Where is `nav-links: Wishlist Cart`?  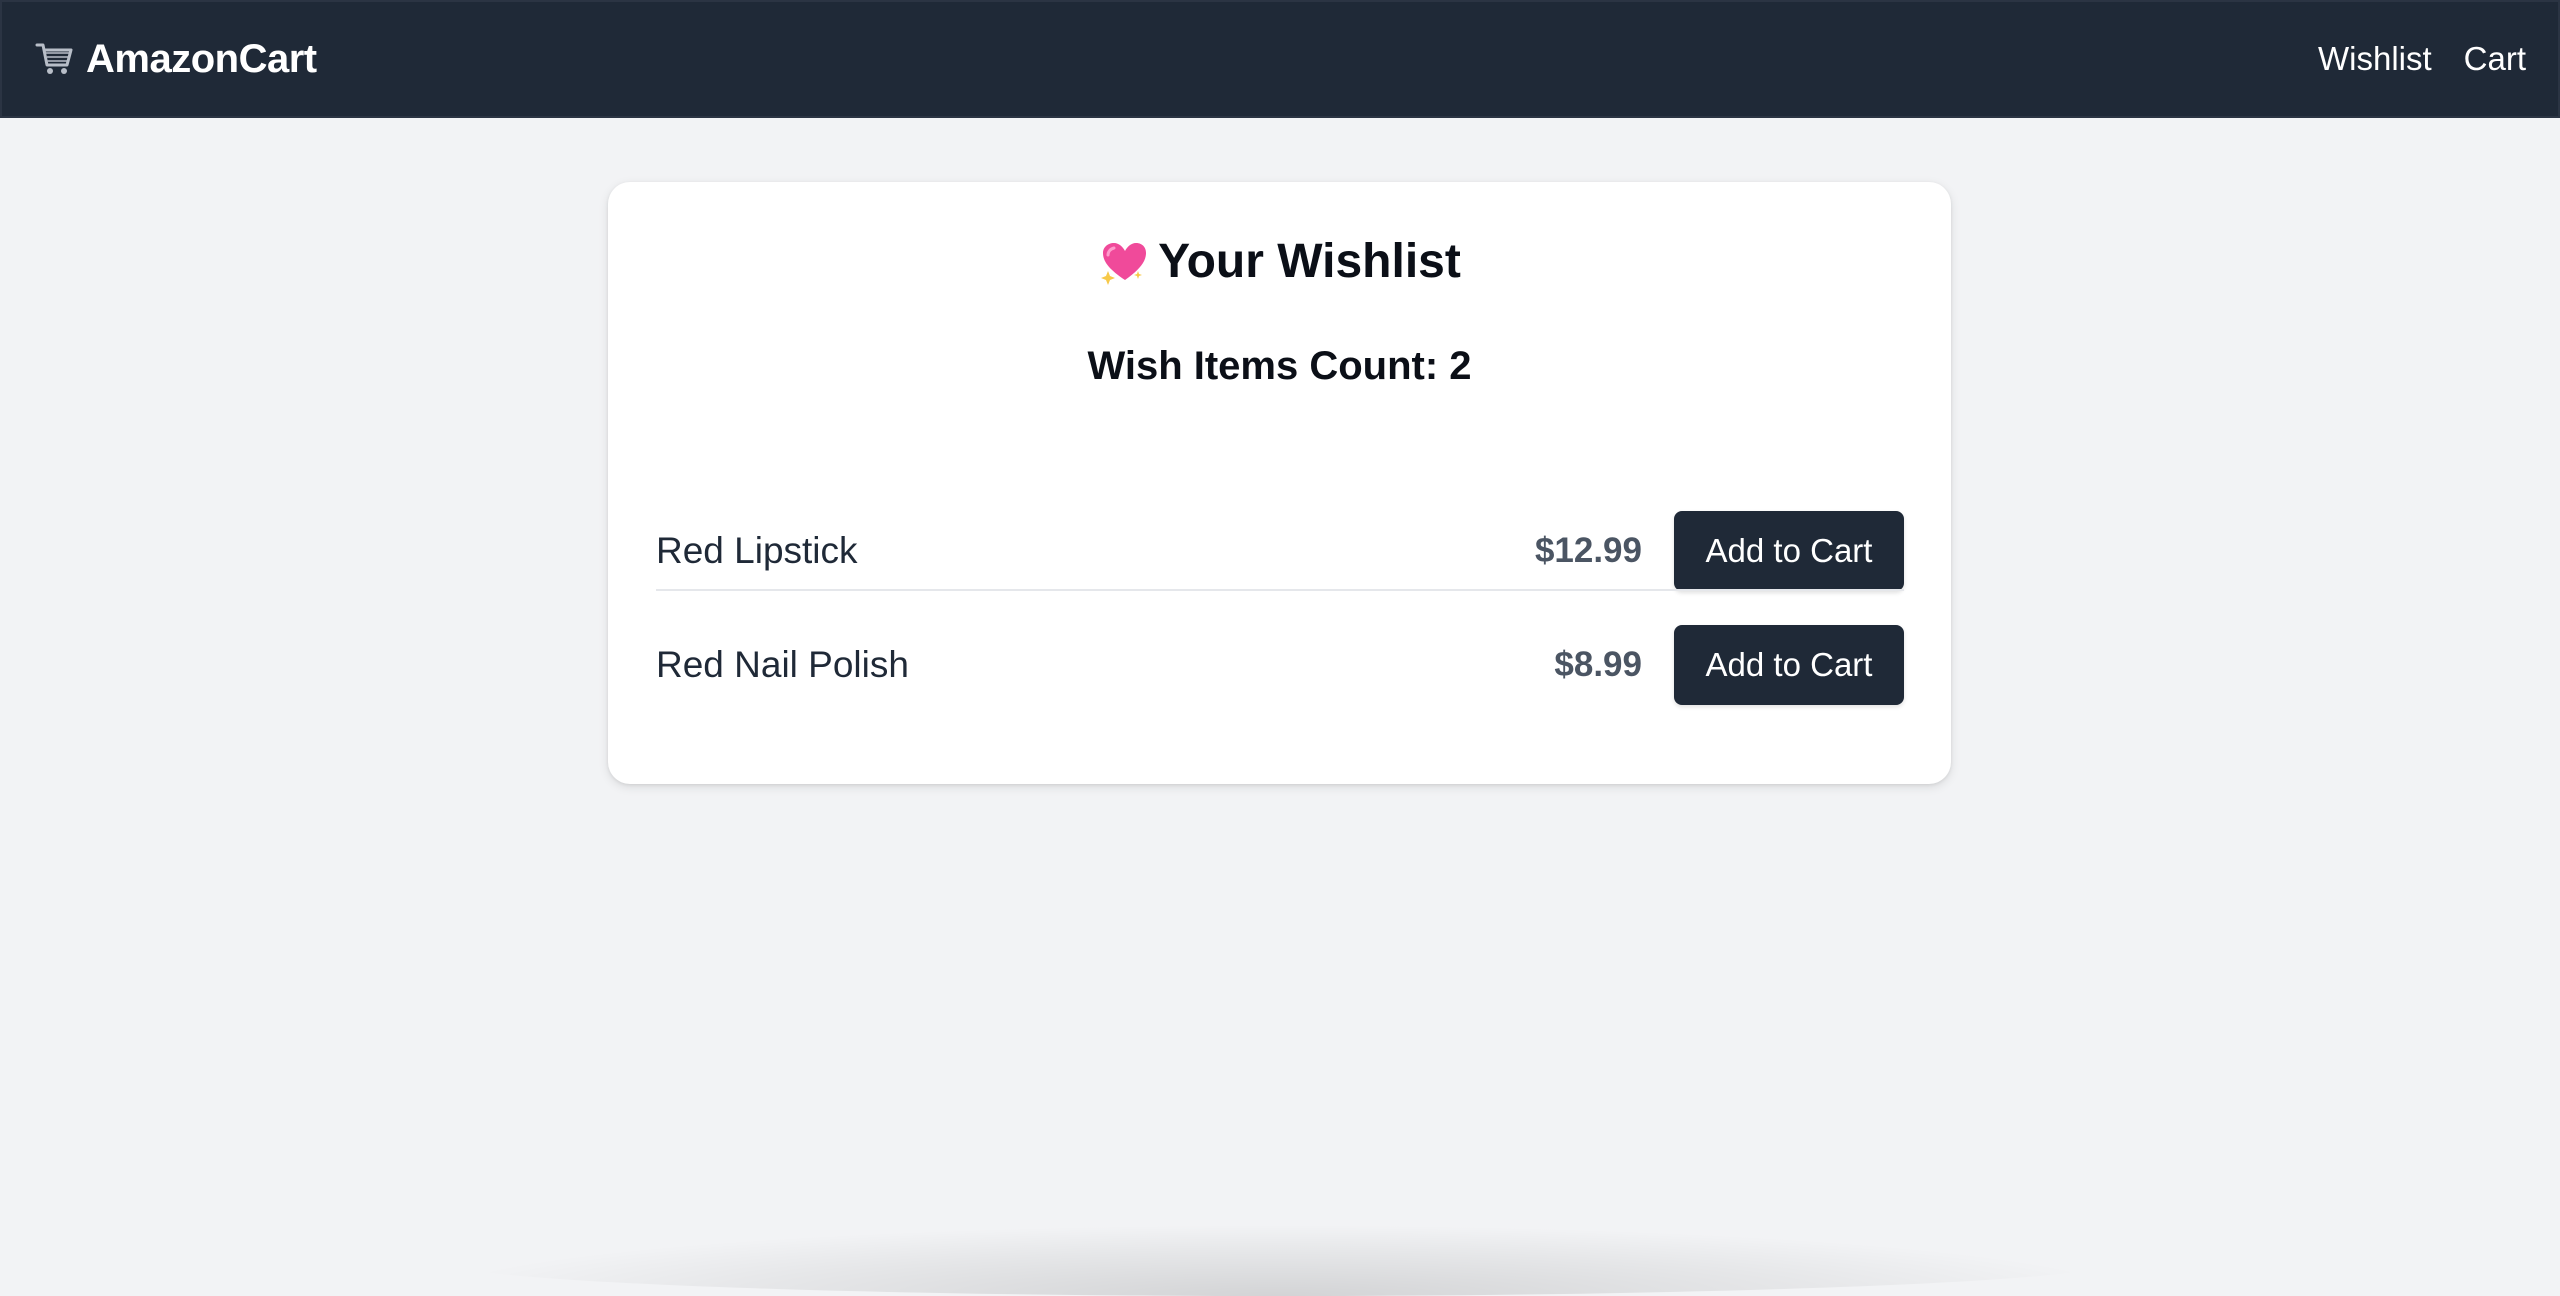 nav-links: Wishlist Cart is located at coordinates (2422, 59).